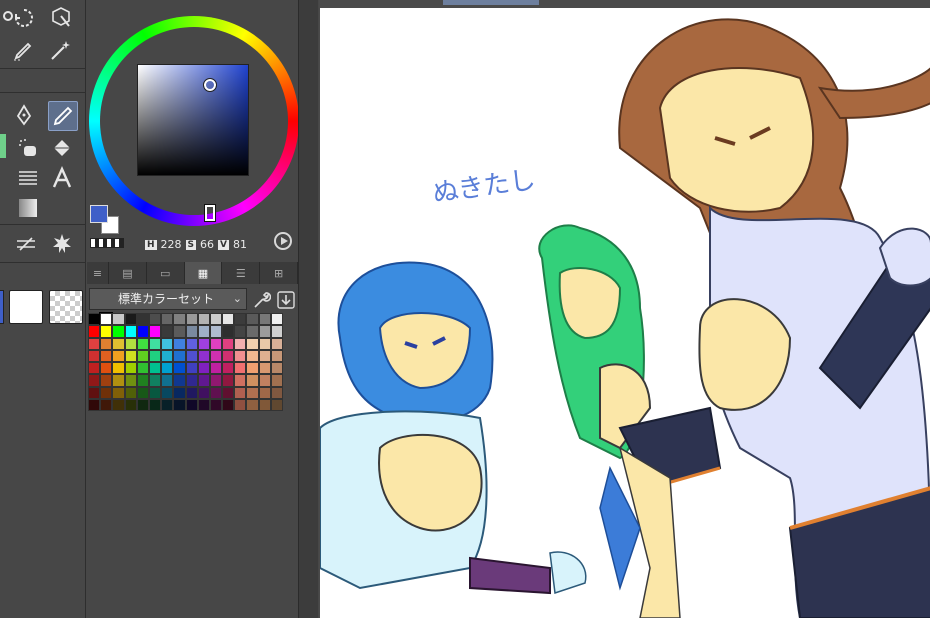  What do you see at coordinates (66, 307) in the screenshot?
I see `transparent-color-swatch` at bounding box center [66, 307].